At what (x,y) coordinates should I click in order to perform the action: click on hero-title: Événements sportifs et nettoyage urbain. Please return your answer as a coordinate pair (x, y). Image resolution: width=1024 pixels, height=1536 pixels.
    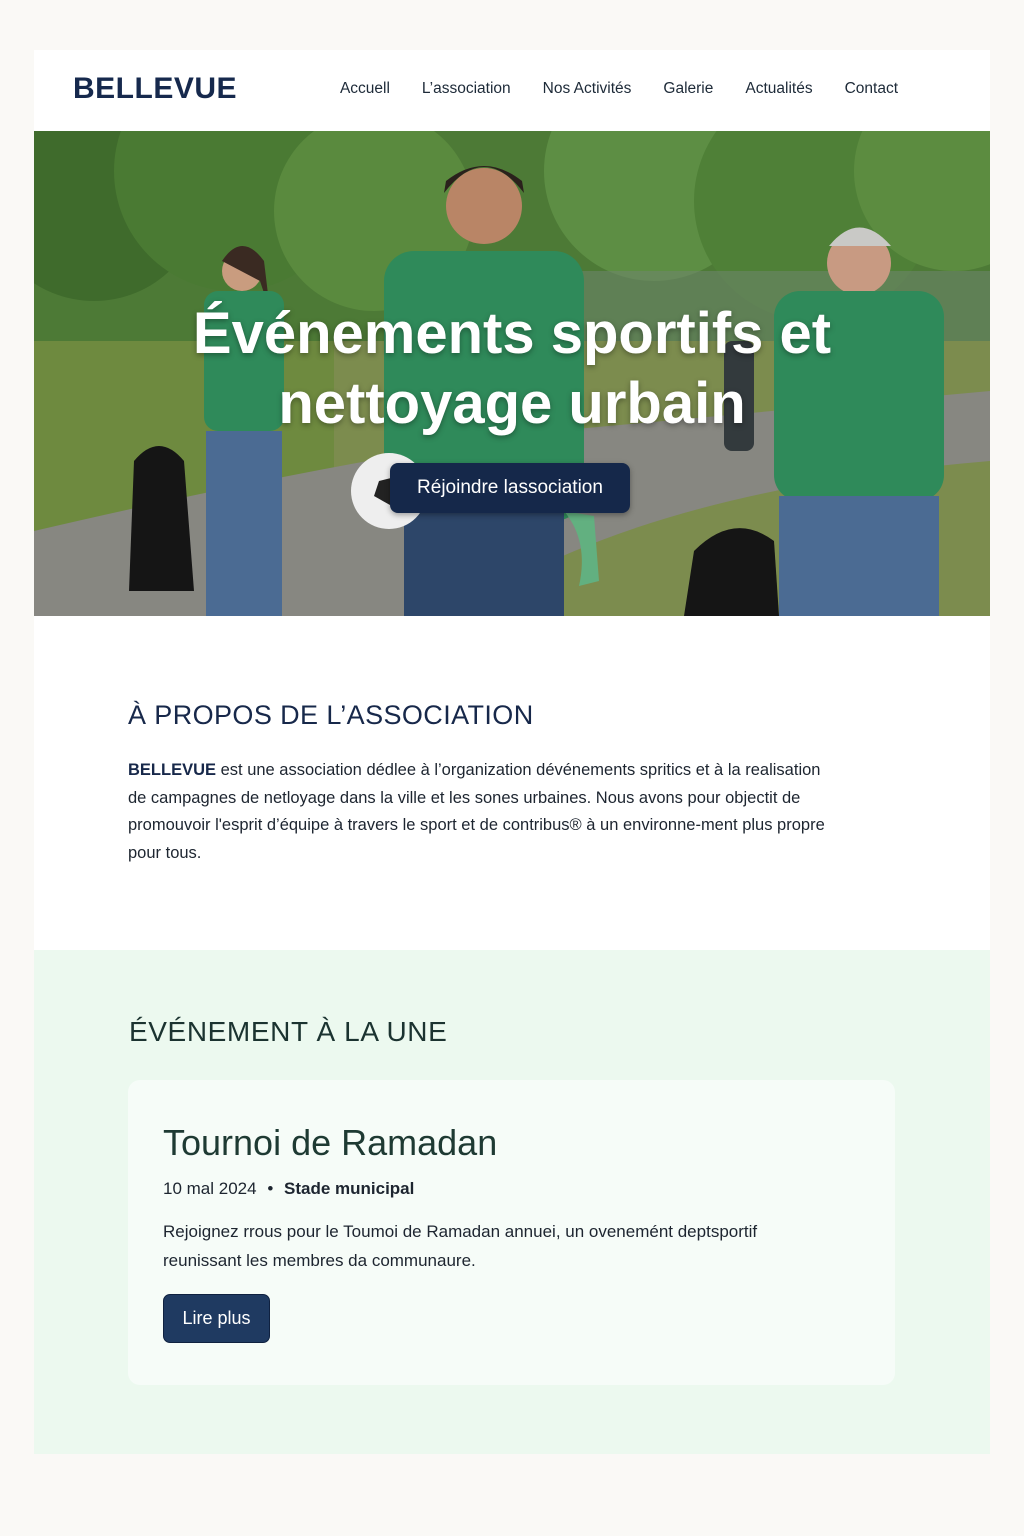
    Looking at the image, I should click on (512, 368).